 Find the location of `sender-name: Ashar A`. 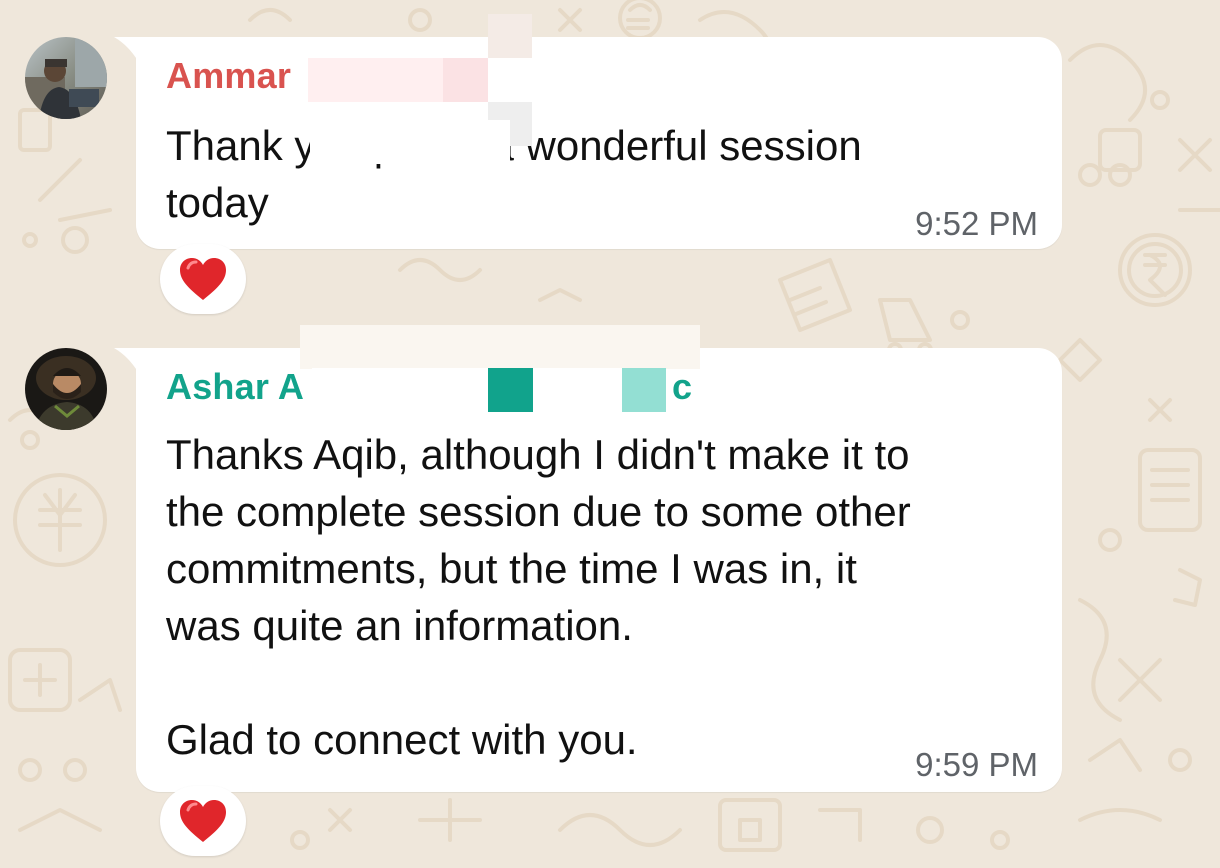

sender-name: Ashar A is located at coordinates (235, 387).